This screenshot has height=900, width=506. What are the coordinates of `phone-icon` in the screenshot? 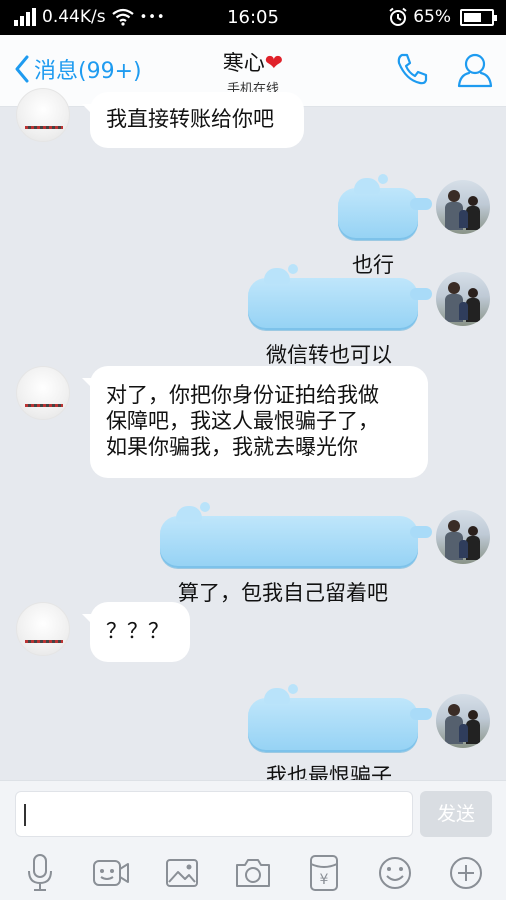 It's located at (412, 69).